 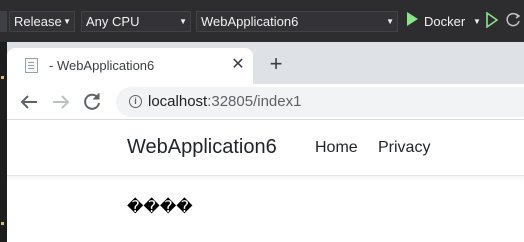 What do you see at coordinates (336, 148) in the screenshot?
I see `nav-link-home: Home` at bounding box center [336, 148].